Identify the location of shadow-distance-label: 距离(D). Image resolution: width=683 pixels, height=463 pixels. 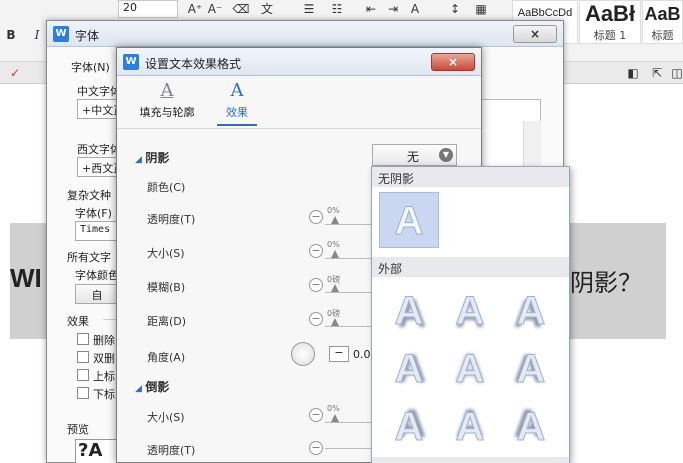
(167, 321).